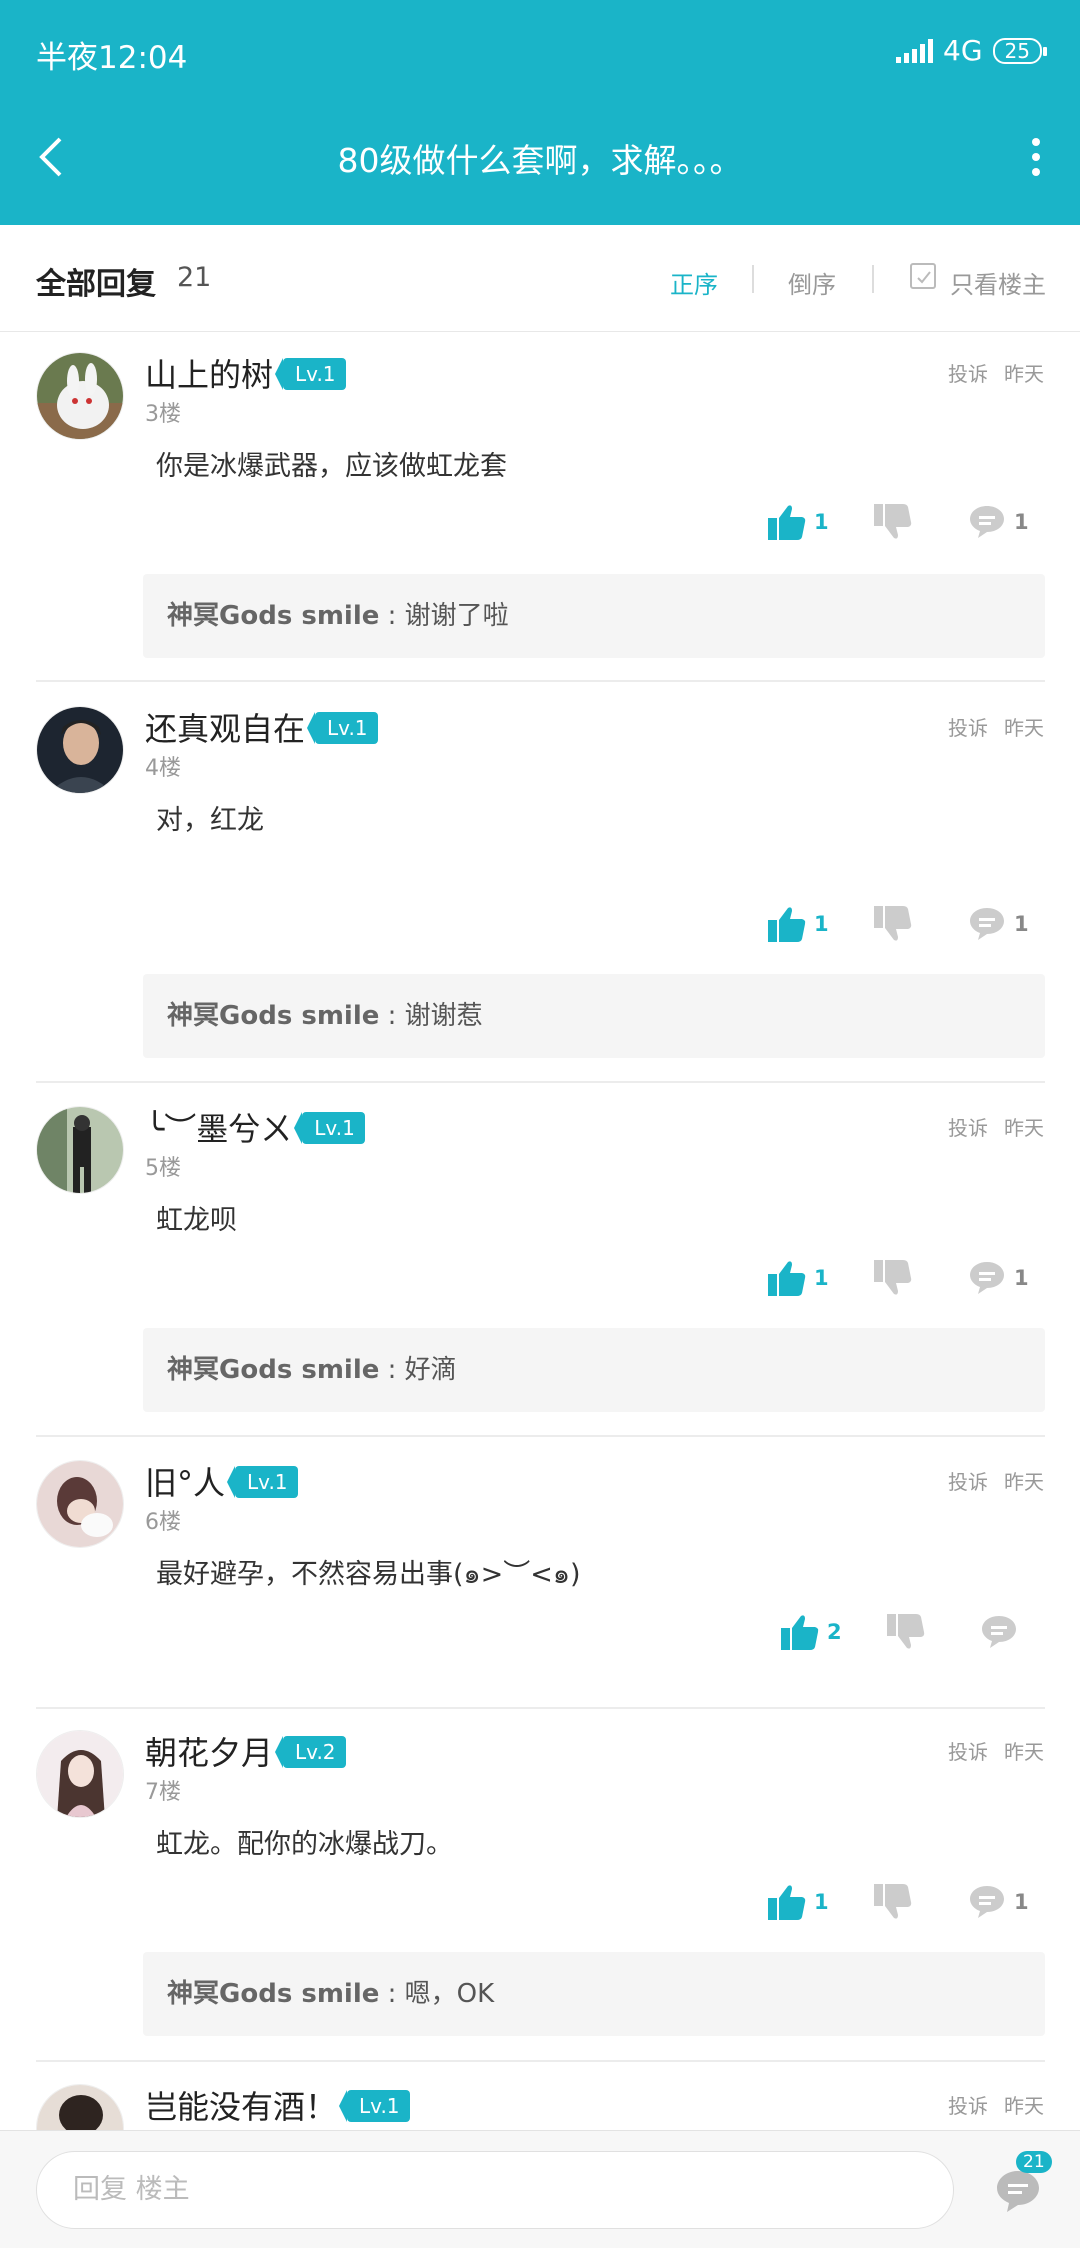  I want to click on username: 还真观自在 Lv.1, so click(261, 727).